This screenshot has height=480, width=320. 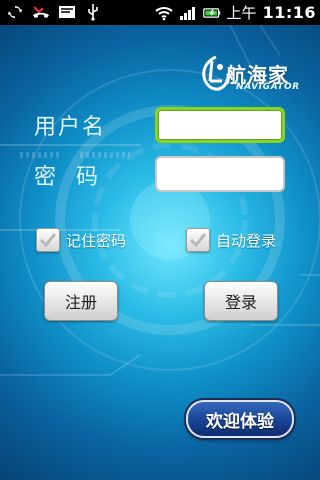 What do you see at coordinates (211, 13) in the screenshot?
I see `battery-charging-icon` at bounding box center [211, 13].